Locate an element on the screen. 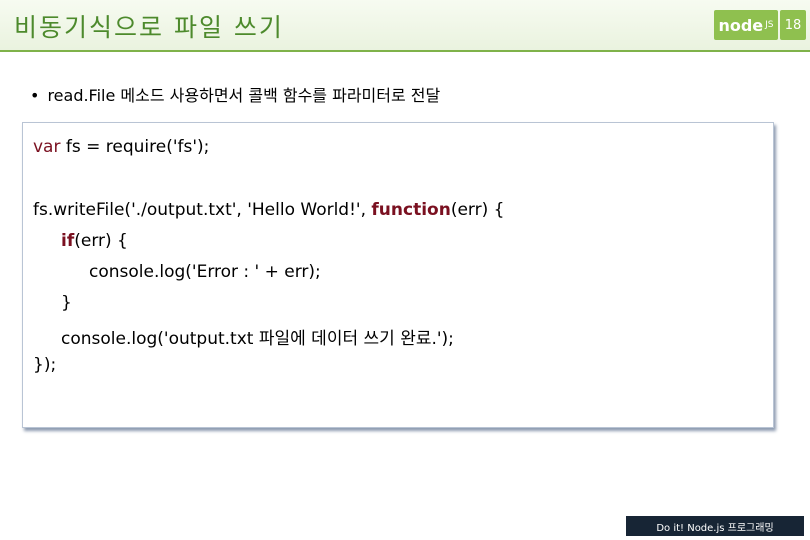 This screenshot has width=810, height=540. code-line-4: console.log('Error : ' + err); is located at coordinates (205, 272).